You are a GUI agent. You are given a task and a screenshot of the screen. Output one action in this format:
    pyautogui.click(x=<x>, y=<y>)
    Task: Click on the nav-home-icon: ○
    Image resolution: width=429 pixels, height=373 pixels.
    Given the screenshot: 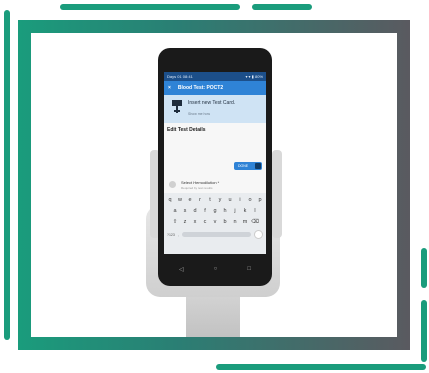 What is the action you would take?
    pyautogui.click(x=216, y=269)
    